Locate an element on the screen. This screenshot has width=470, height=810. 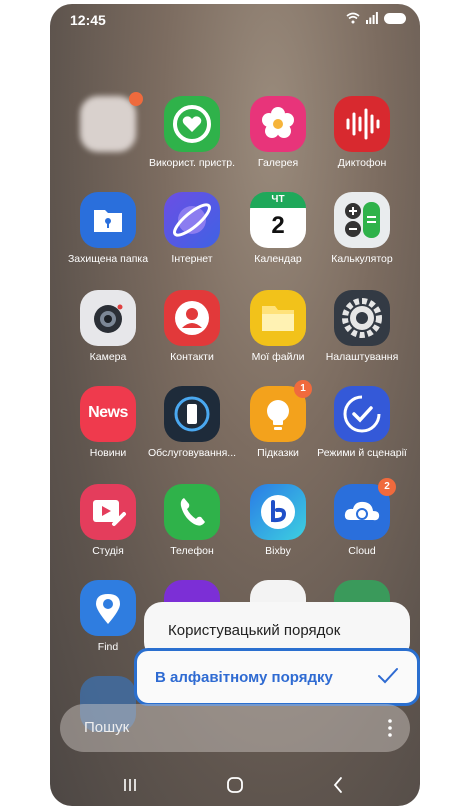
flower-icon is located at coordinates (278, 124).